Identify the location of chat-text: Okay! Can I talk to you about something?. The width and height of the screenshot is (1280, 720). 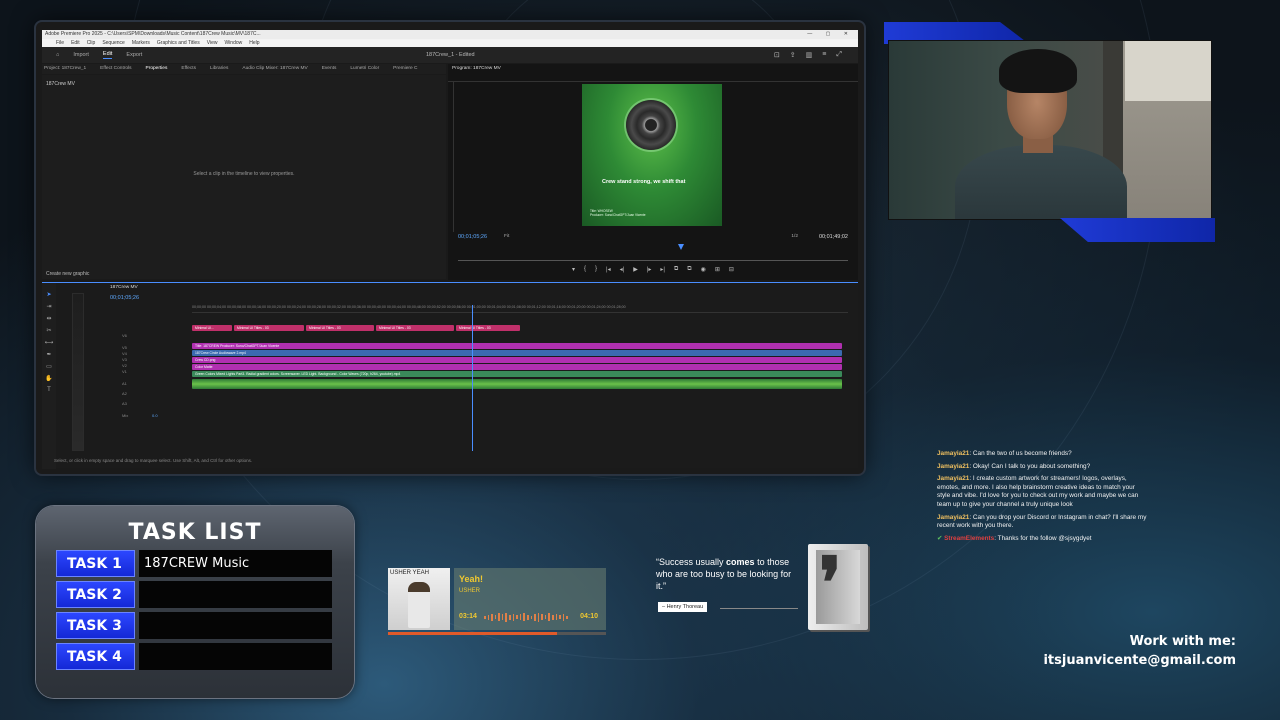
(1031, 466).